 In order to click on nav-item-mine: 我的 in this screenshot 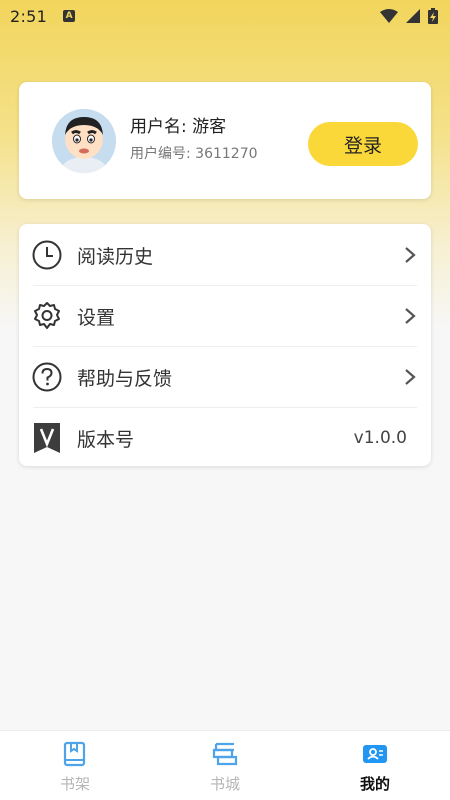, I will do `click(375, 765)`.